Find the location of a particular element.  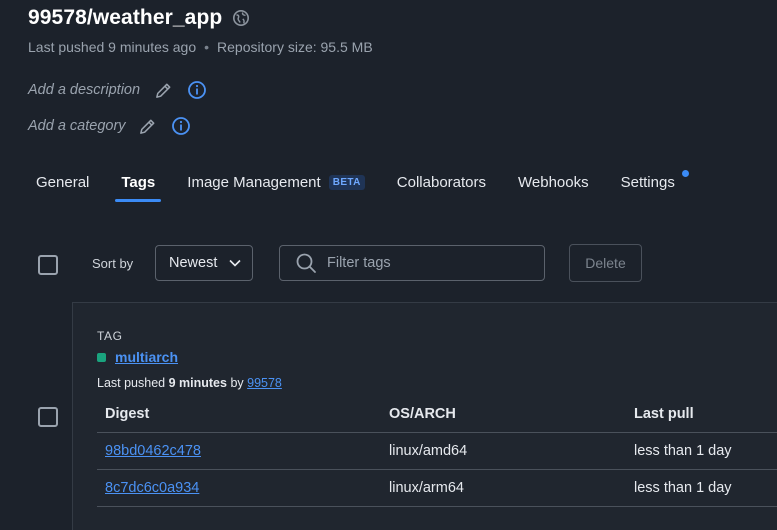

pushed-time: 9 minutes is located at coordinates (197, 383).